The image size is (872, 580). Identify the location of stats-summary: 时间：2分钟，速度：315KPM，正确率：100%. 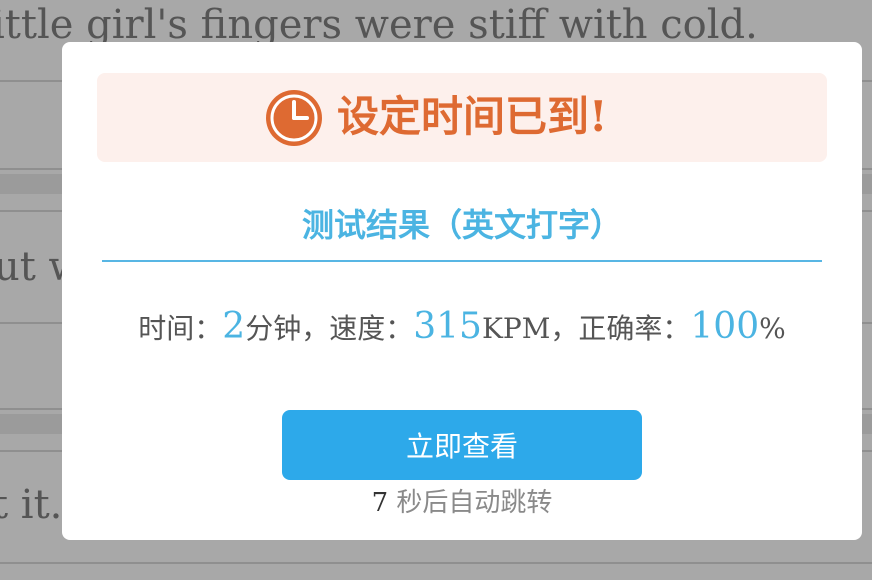
(462, 326).